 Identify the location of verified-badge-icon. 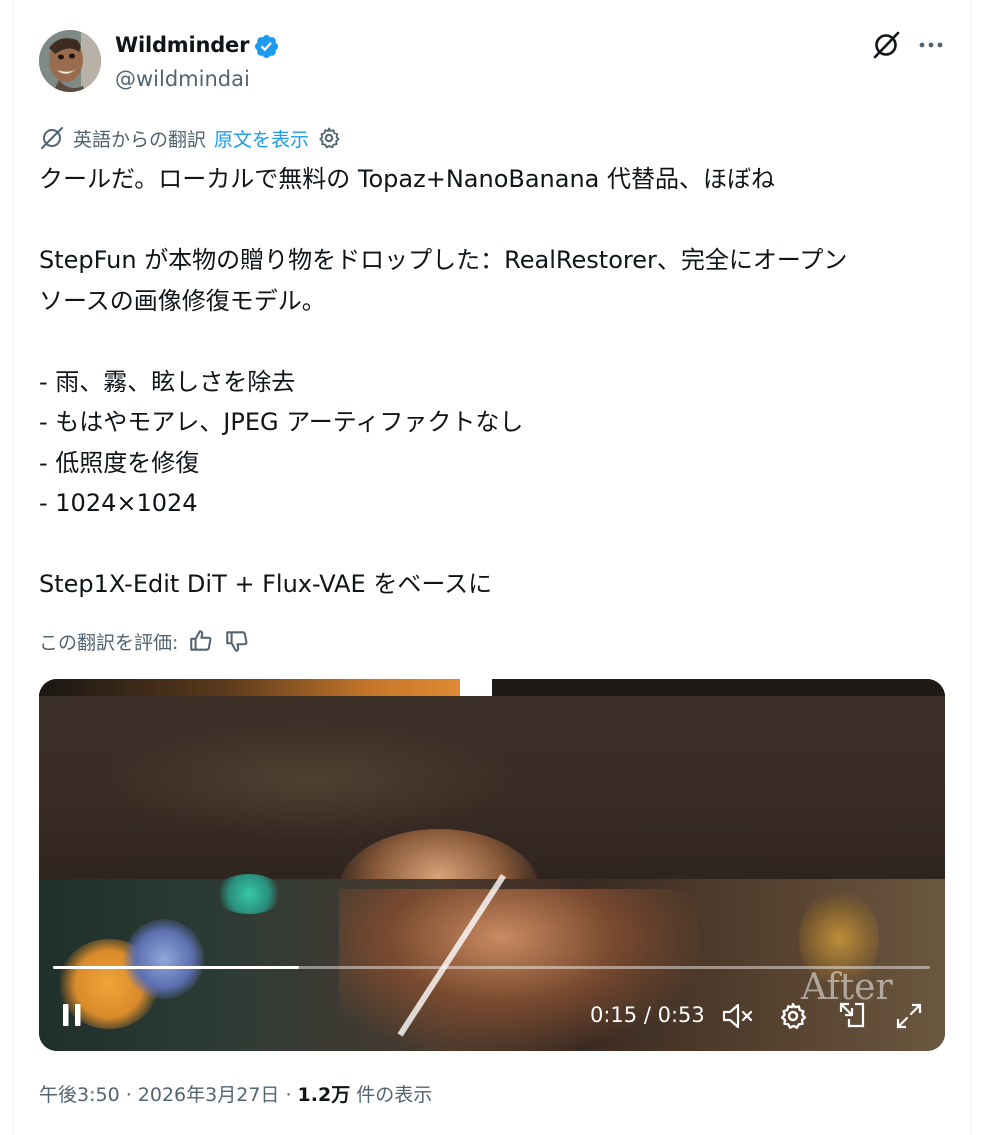
(266, 46).